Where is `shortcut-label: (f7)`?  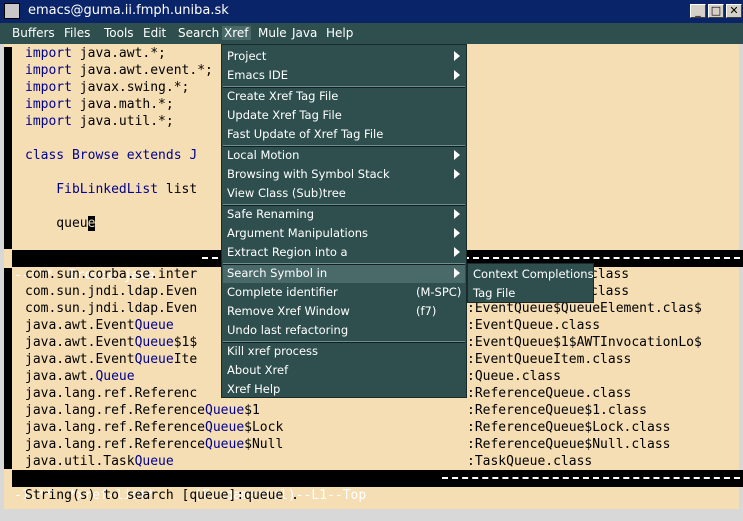 shortcut-label: (f7) is located at coordinates (426, 311).